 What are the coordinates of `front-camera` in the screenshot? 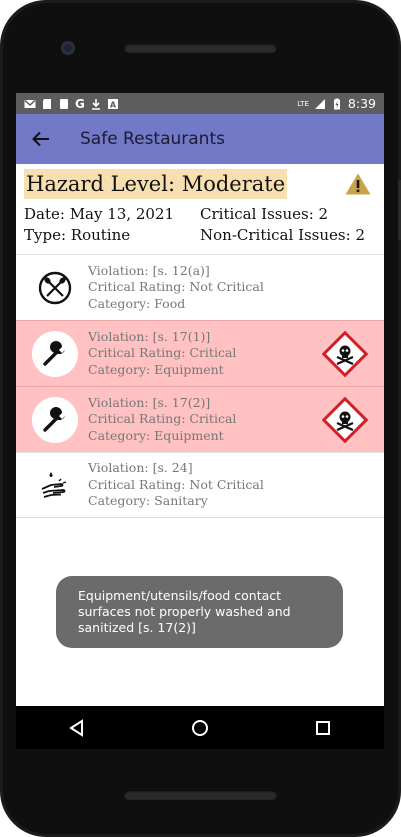 It's located at (68, 48).